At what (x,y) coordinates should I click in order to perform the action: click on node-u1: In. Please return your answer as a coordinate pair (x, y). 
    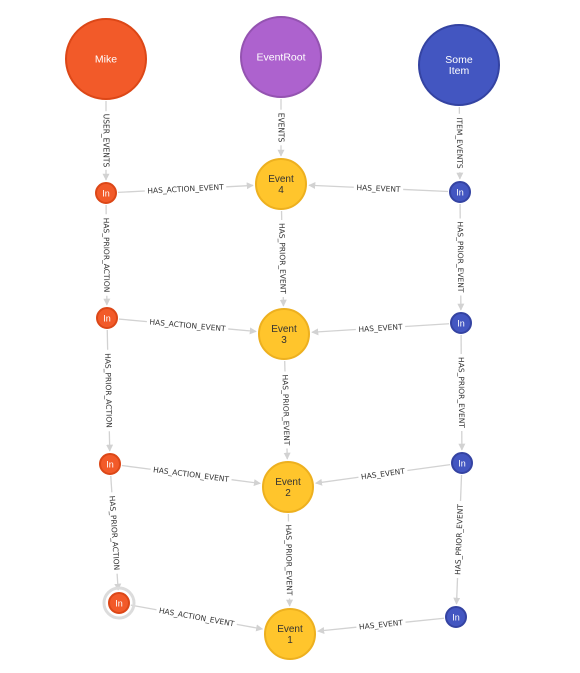
    Looking at the image, I should click on (119, 603).